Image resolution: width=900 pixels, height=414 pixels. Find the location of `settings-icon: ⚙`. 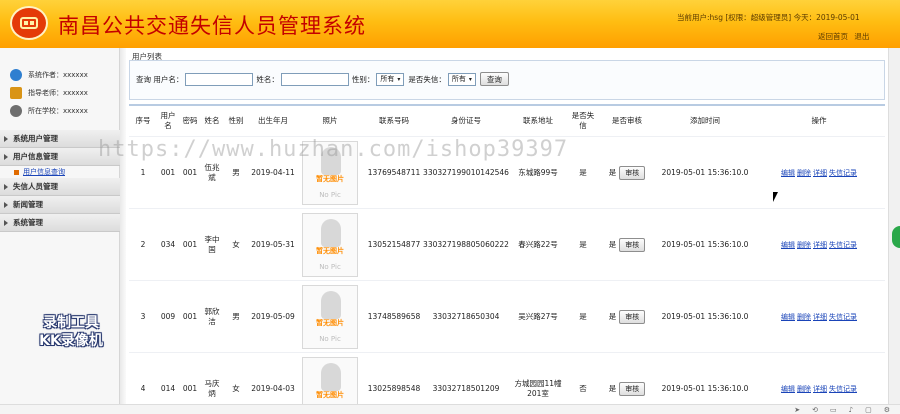

settings-icon: ⚙ is located at coordinates (887, 410).